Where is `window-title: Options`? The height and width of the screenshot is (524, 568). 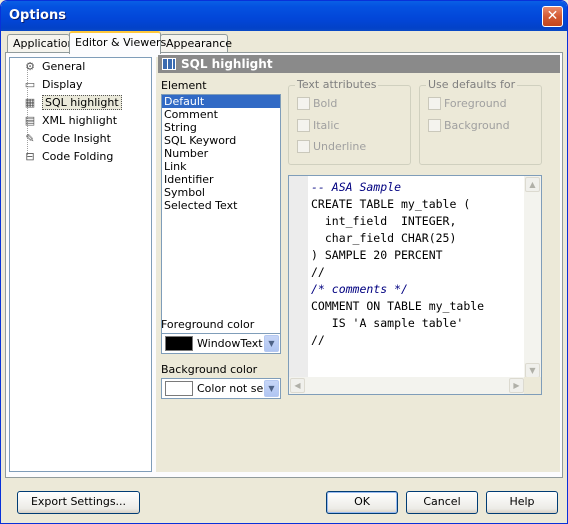
window-title: Options is located at coordinates (37, 15).